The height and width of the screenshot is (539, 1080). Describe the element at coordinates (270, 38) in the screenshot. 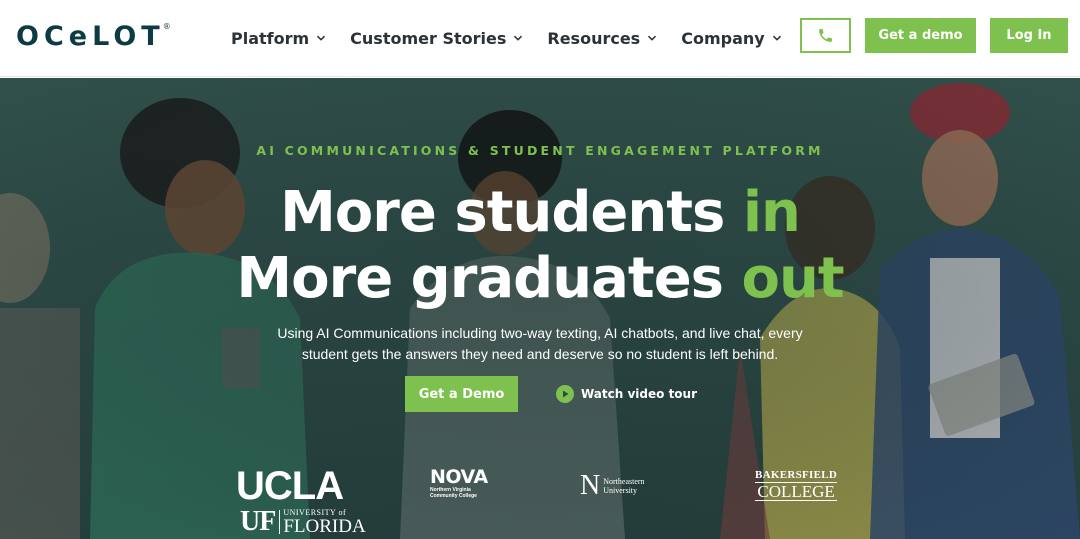

I see `nav-label: Platform` at that location.